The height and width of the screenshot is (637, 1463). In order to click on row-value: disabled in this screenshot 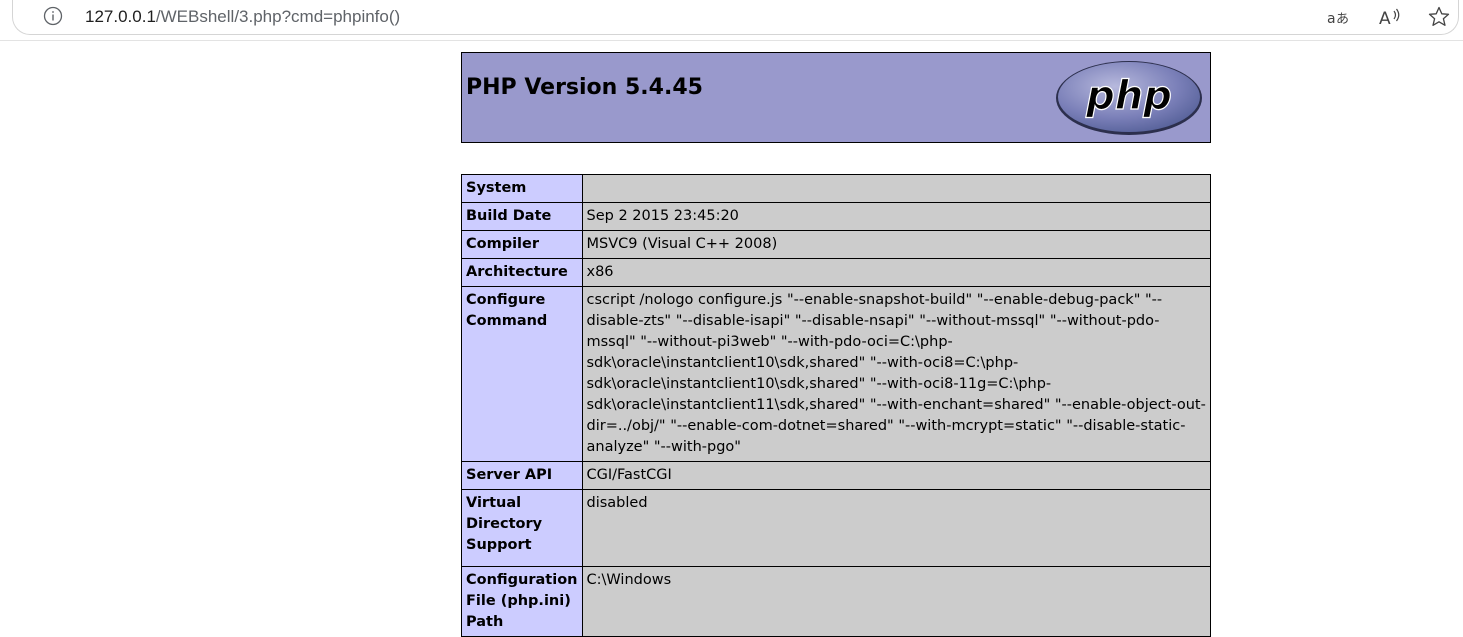, I will do `click(896, 528)`.